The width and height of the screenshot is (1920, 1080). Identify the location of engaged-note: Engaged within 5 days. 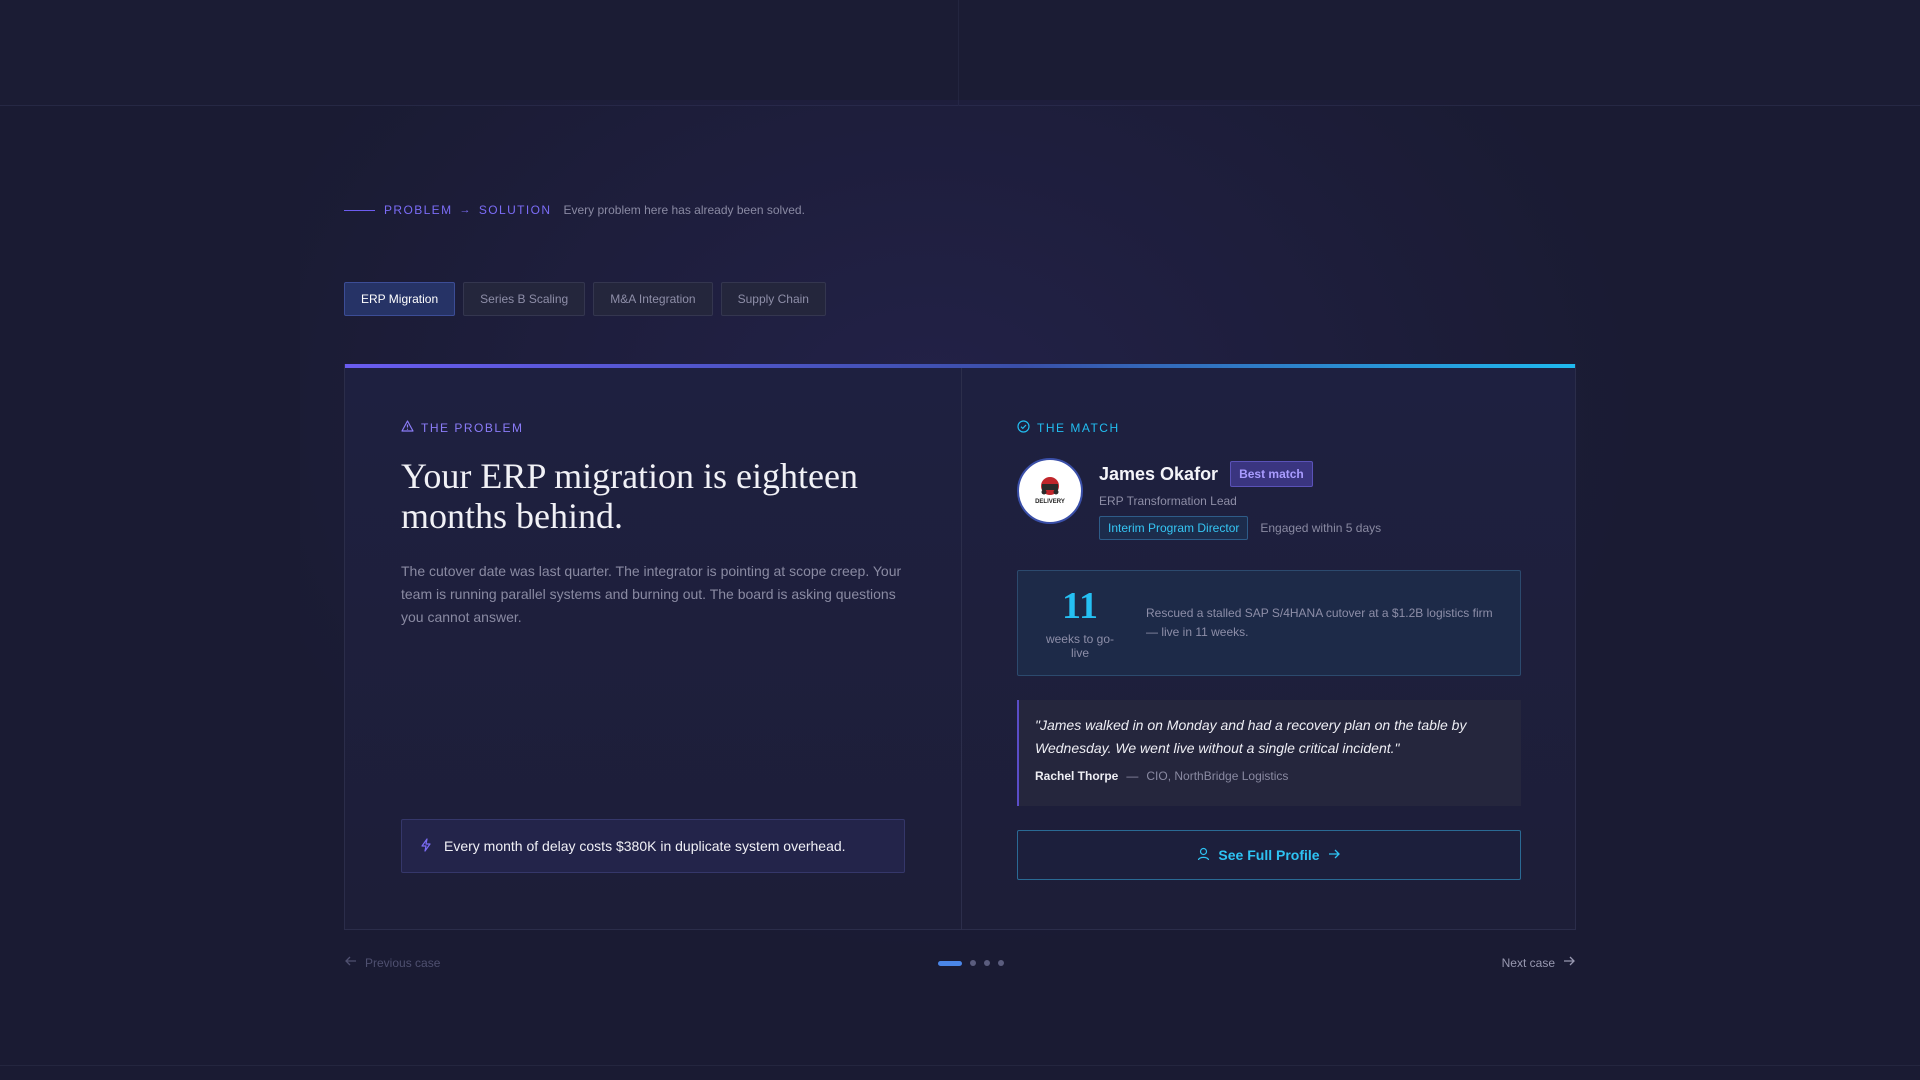
(1321, 528).